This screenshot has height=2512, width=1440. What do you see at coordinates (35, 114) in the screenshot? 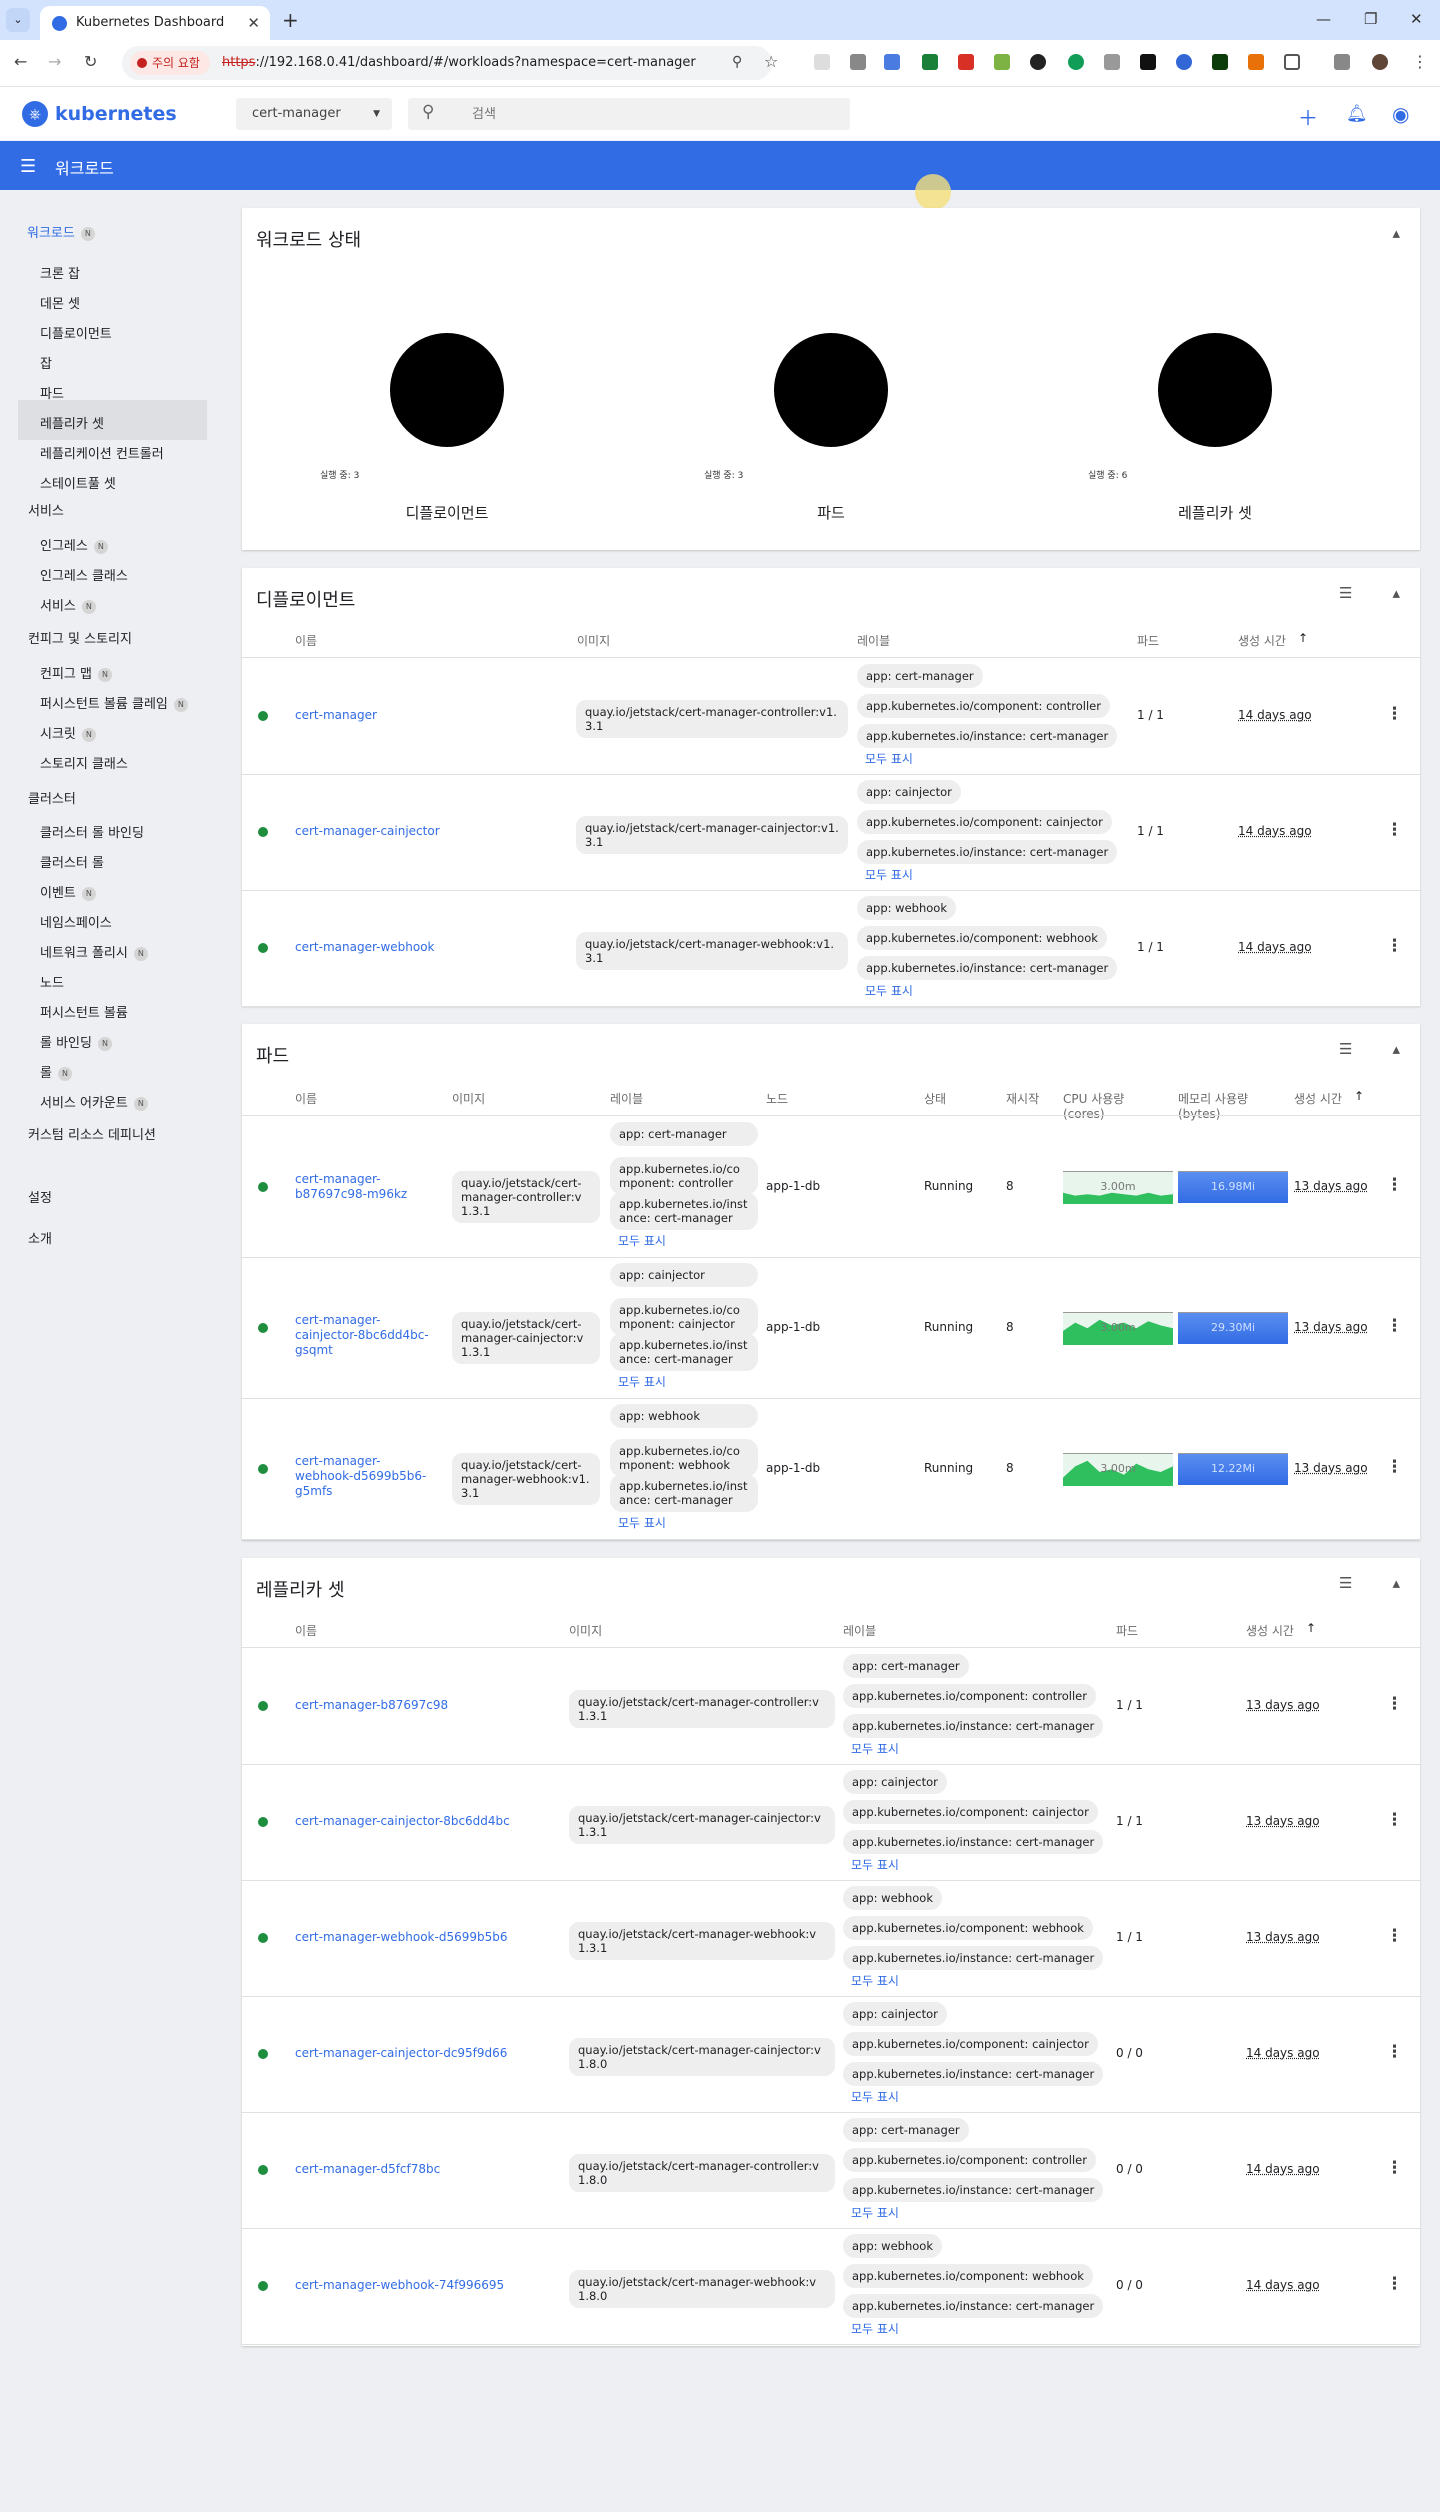
I see `kubernetes-logo-icon: ⎈` at bounding box center [35, 114].